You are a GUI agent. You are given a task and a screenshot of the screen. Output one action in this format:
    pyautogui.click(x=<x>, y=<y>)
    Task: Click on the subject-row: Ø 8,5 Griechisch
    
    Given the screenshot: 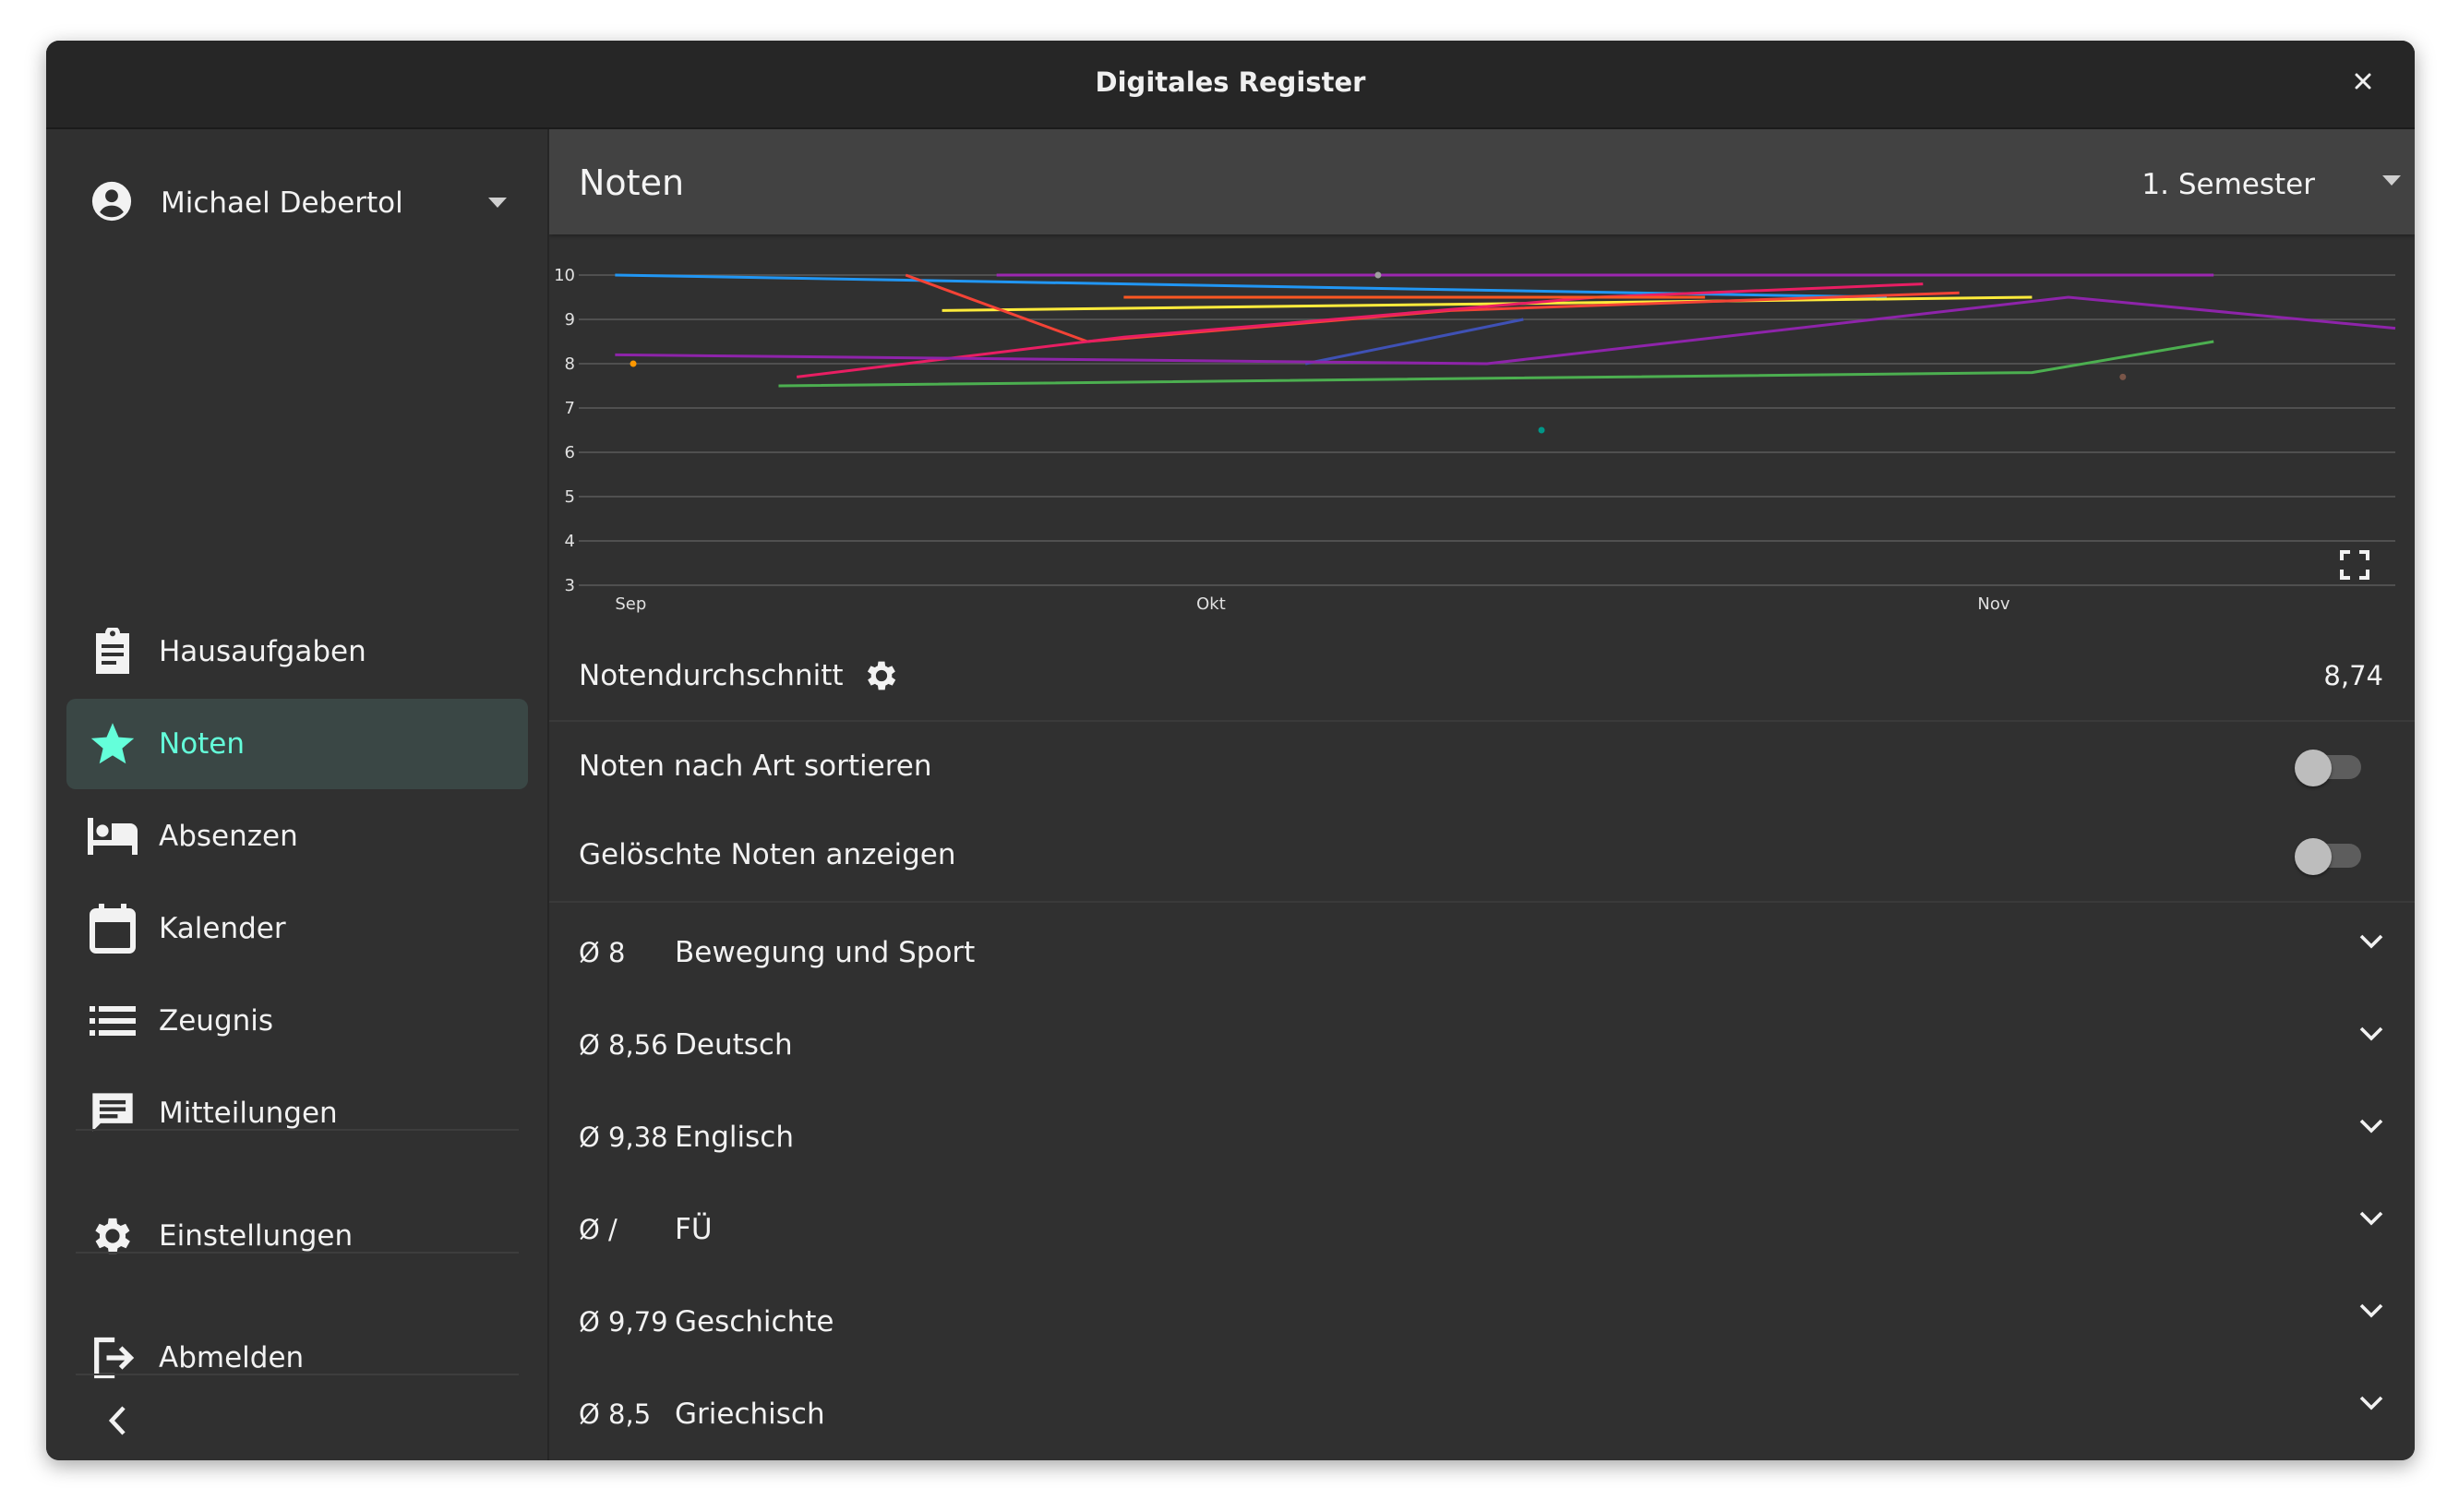 What is the action you would take?
    pyautogui.click(x=1482, y=1414)
    